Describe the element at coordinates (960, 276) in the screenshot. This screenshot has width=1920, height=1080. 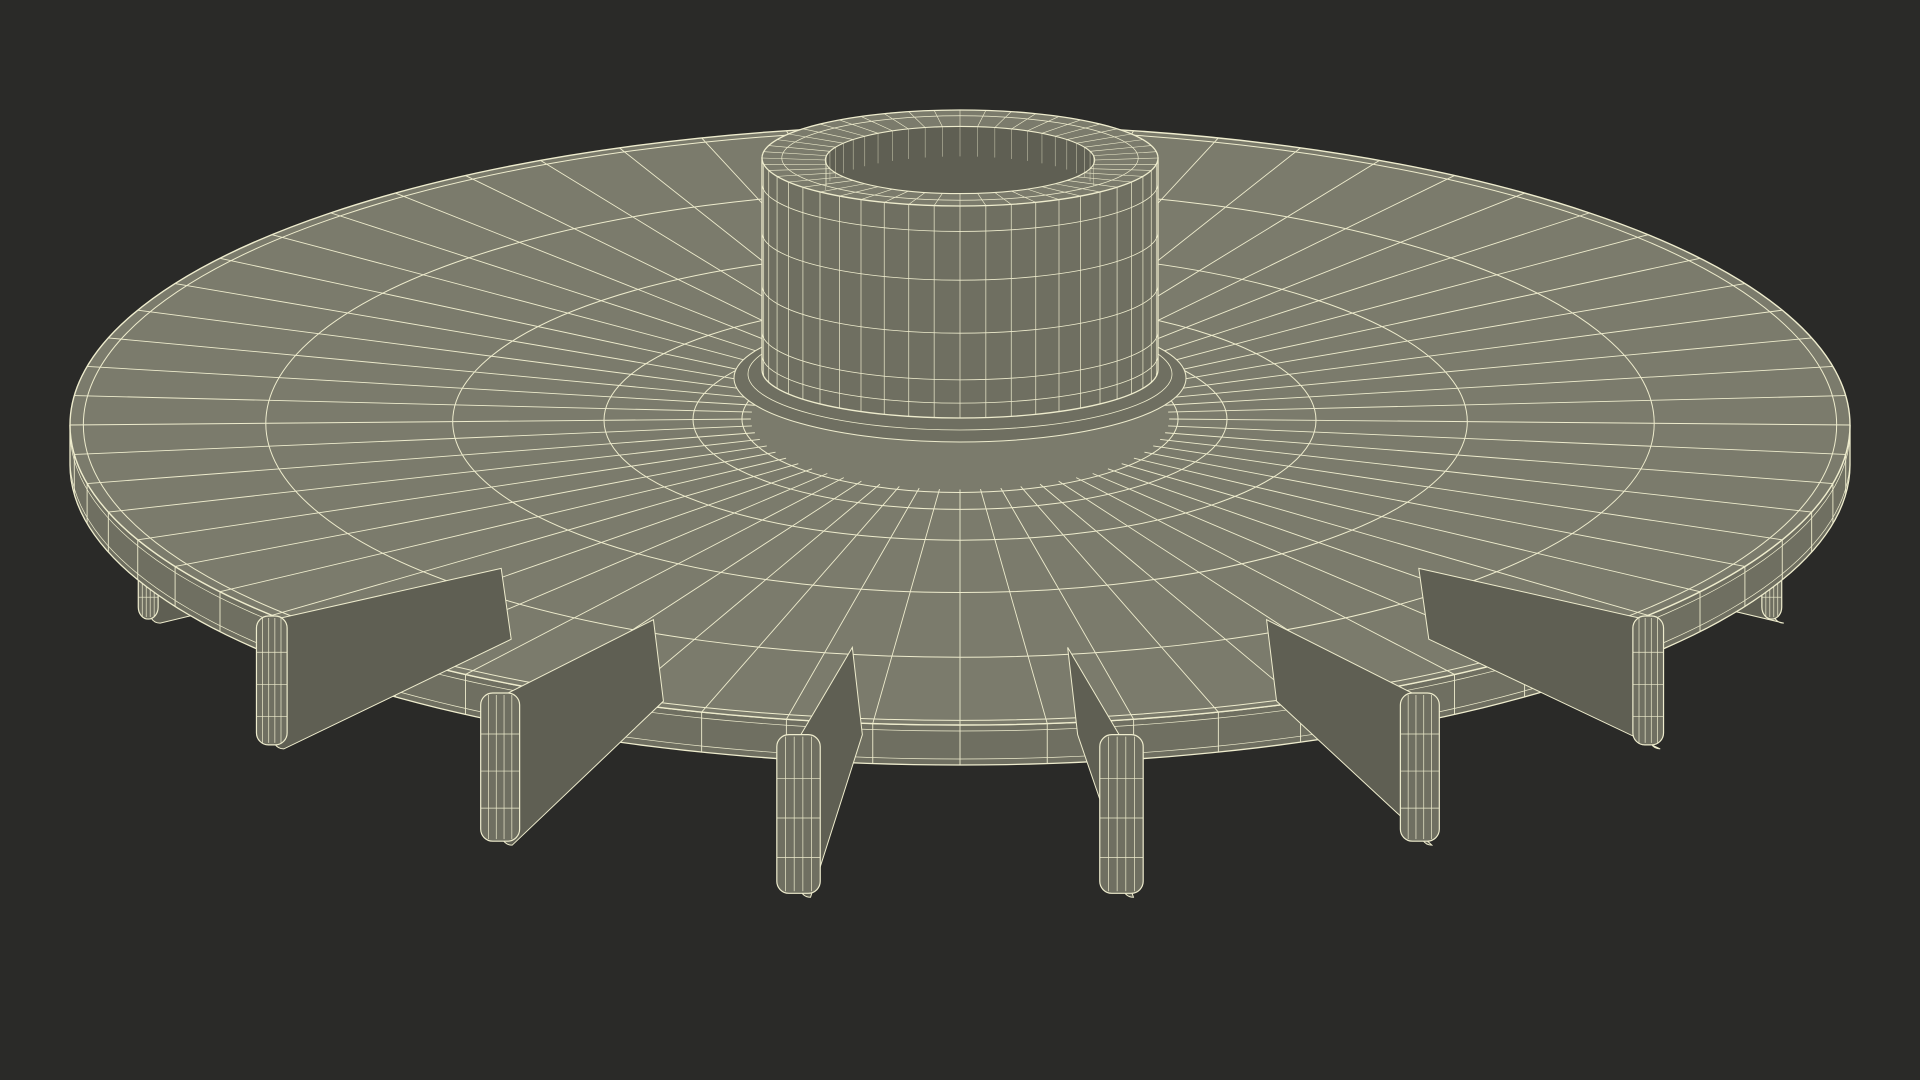
I see `hub-cylinder` at that location.